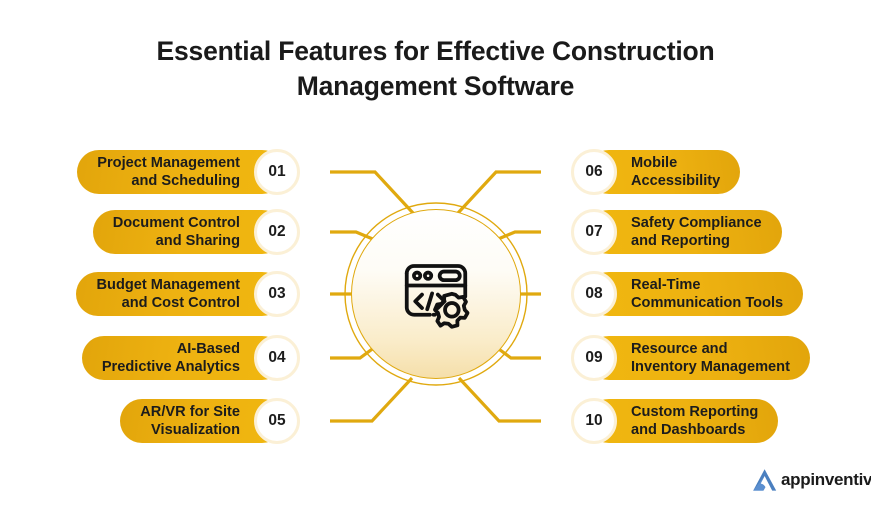  I want to click on feature-label-08: Real-Time Communication Tools, so click(707, 293).